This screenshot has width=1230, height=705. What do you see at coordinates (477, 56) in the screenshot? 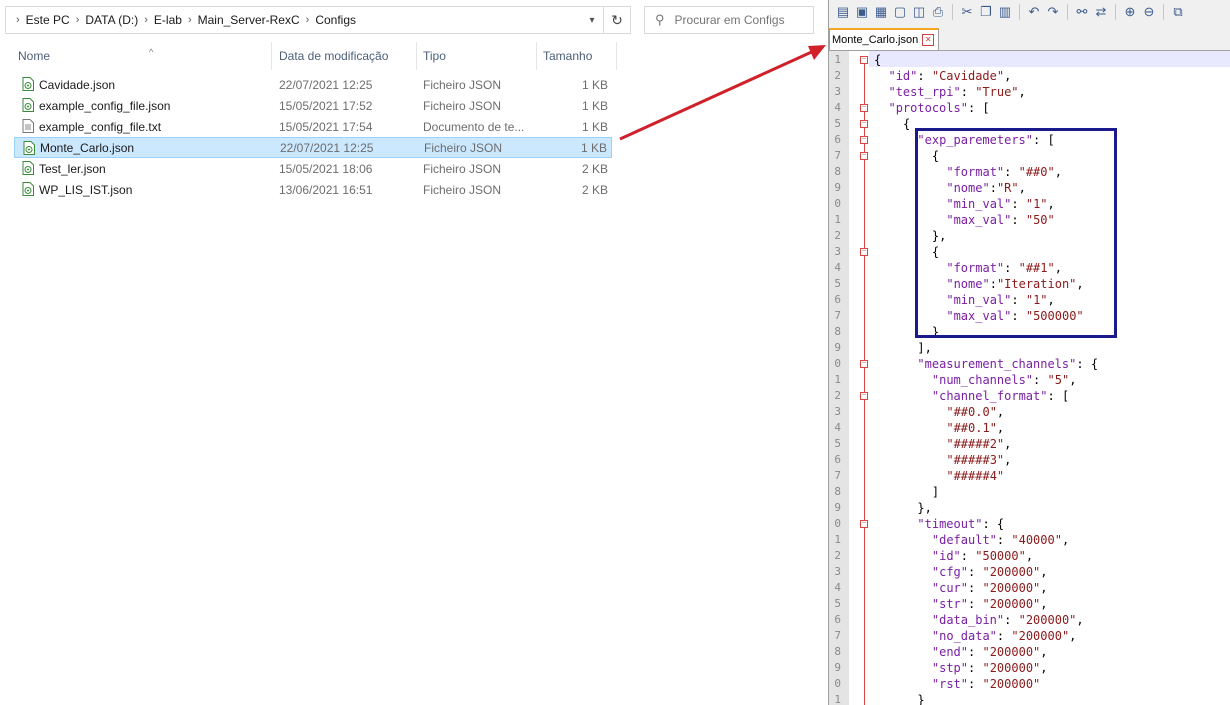
I see `column-header-type: Tipo` at bounding box center [477, 56].